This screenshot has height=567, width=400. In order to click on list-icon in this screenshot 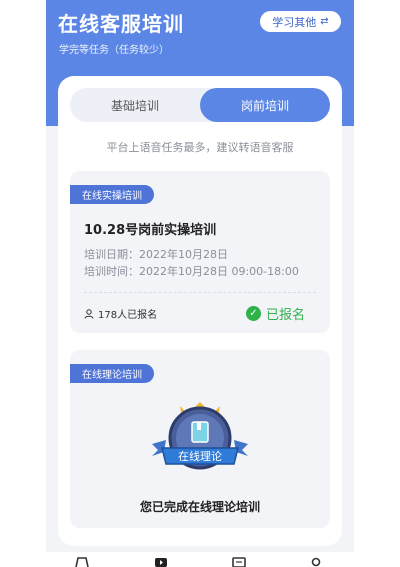, I will do `click(239, 561)`.